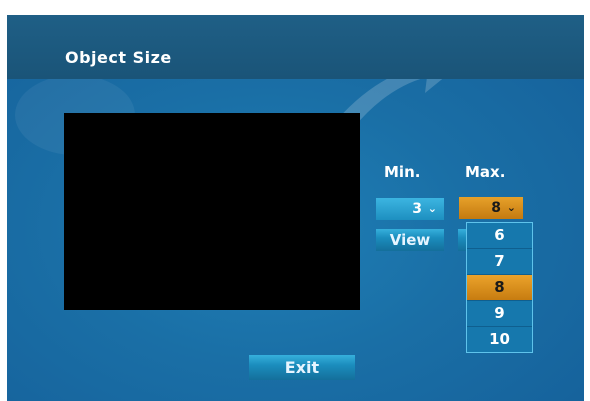 This screenshot has height=401, width=590. What do you see at coordinates (302, 367) in the screenshot?
I see `exit-button: Exit` at bounding box center [302, 367].